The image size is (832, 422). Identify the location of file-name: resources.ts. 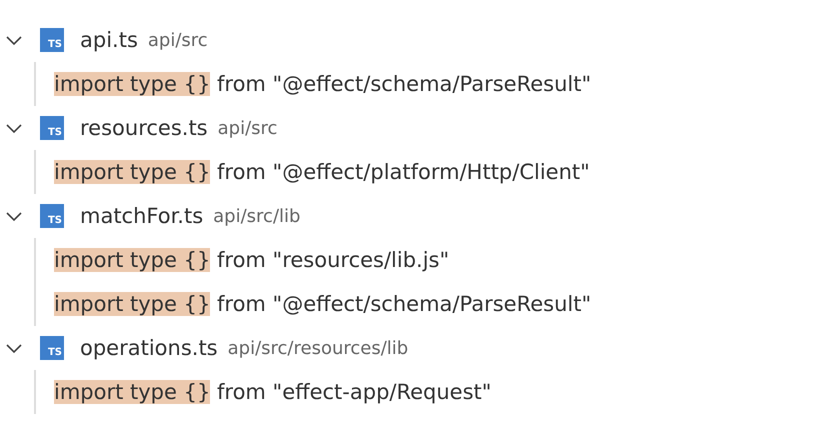
(144, 128).